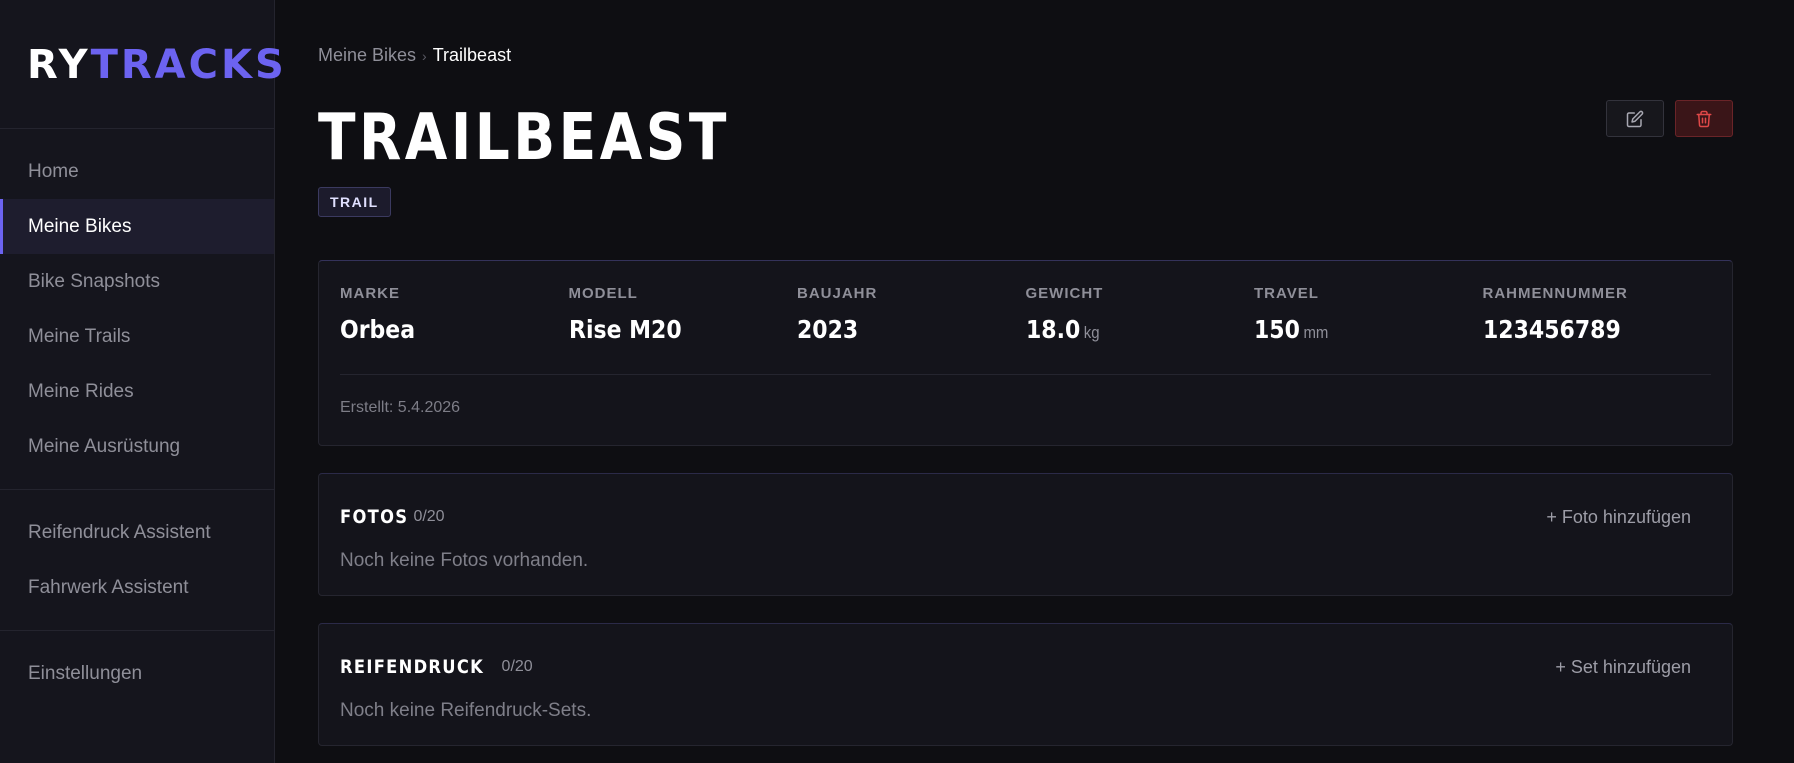 The height and width of the screenshot is (763, 1794). Describe the element at coordinates (472, 55) in the screenshot. I see `breadcrumb-current: Trailbeast` at that location.